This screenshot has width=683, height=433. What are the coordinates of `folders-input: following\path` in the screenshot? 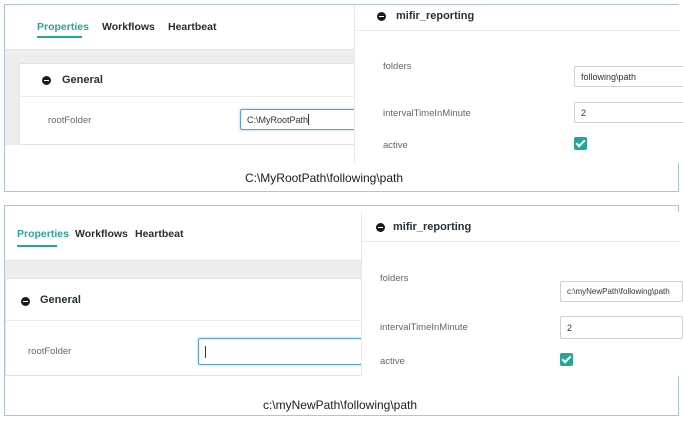 It's located at (628, 76).